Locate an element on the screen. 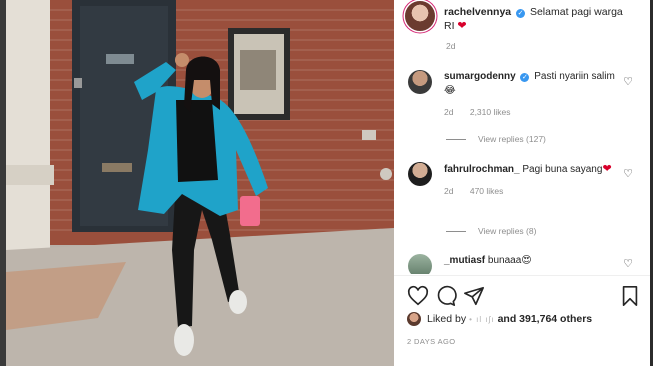 Image resolution: width=653 pixels, height=366 pixels. likes-summary: Liked by • ıl ıʃı and 391,764 others is located at coordinates (499, 319).